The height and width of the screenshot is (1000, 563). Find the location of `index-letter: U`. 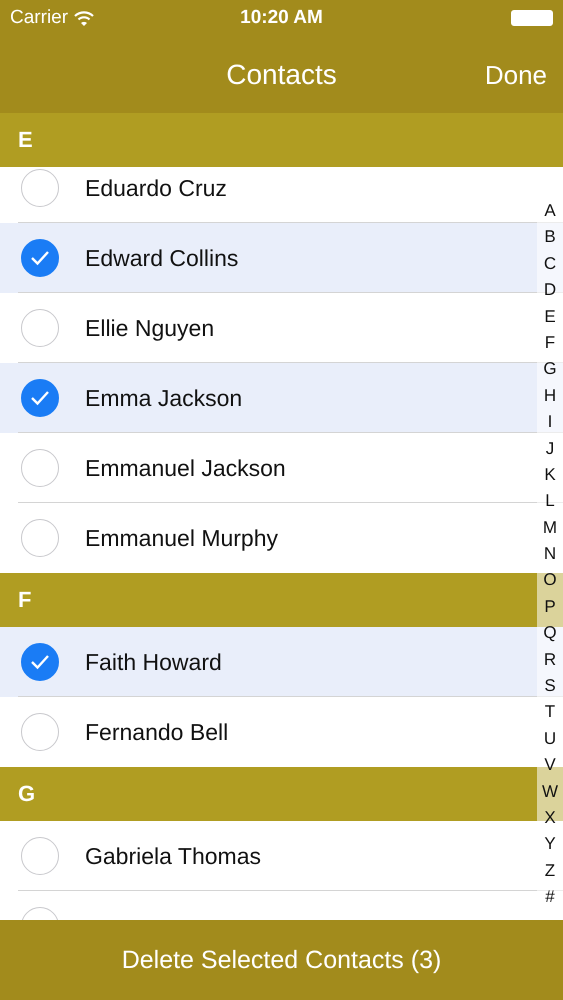

index-letter: U is located at coordinates (550, 739).